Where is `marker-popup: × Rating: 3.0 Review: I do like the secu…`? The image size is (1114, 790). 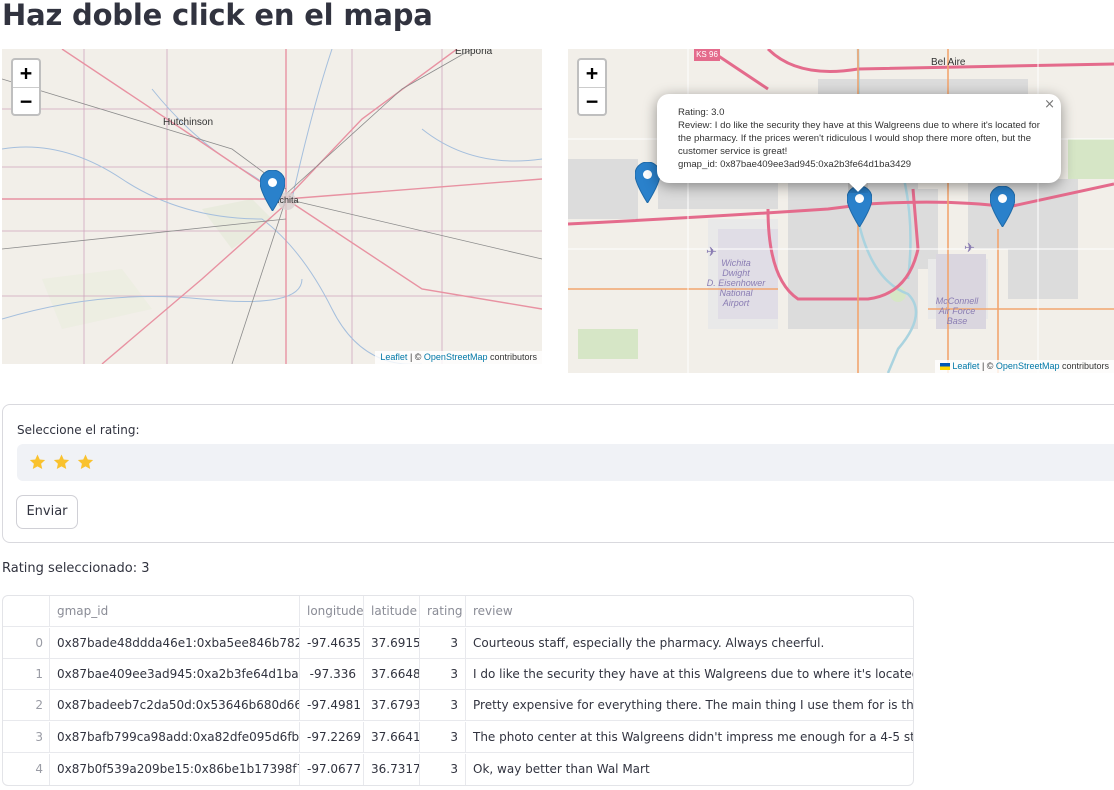
marker-popup: × Rating: 3.0 Review: I do like the secu… is located at coordinates (859, 138).